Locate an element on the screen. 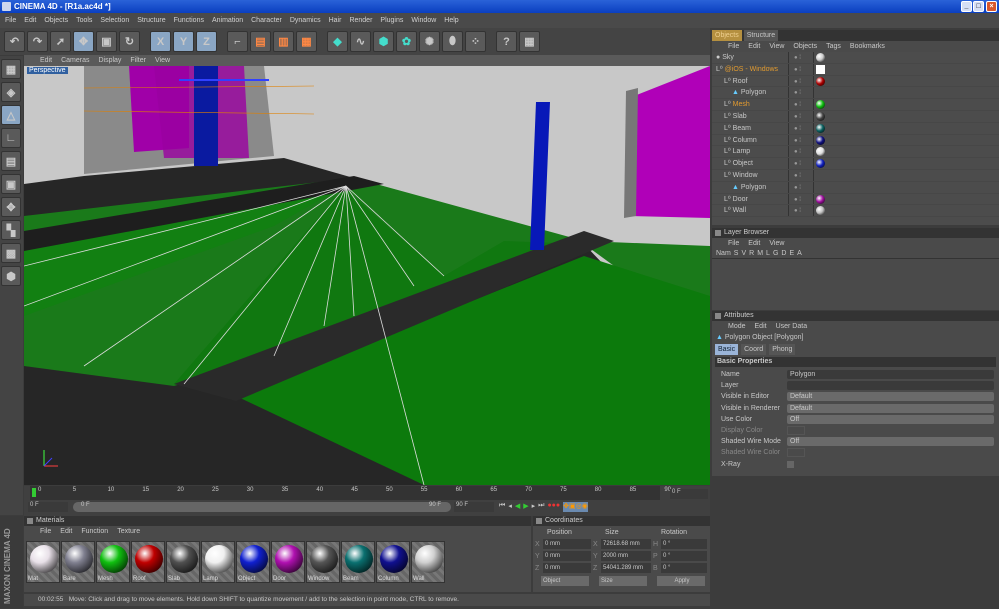 The width and height of the screenshot is (999, 609). menu-dynamics: Dynamics is located at coordinates (305, 20).